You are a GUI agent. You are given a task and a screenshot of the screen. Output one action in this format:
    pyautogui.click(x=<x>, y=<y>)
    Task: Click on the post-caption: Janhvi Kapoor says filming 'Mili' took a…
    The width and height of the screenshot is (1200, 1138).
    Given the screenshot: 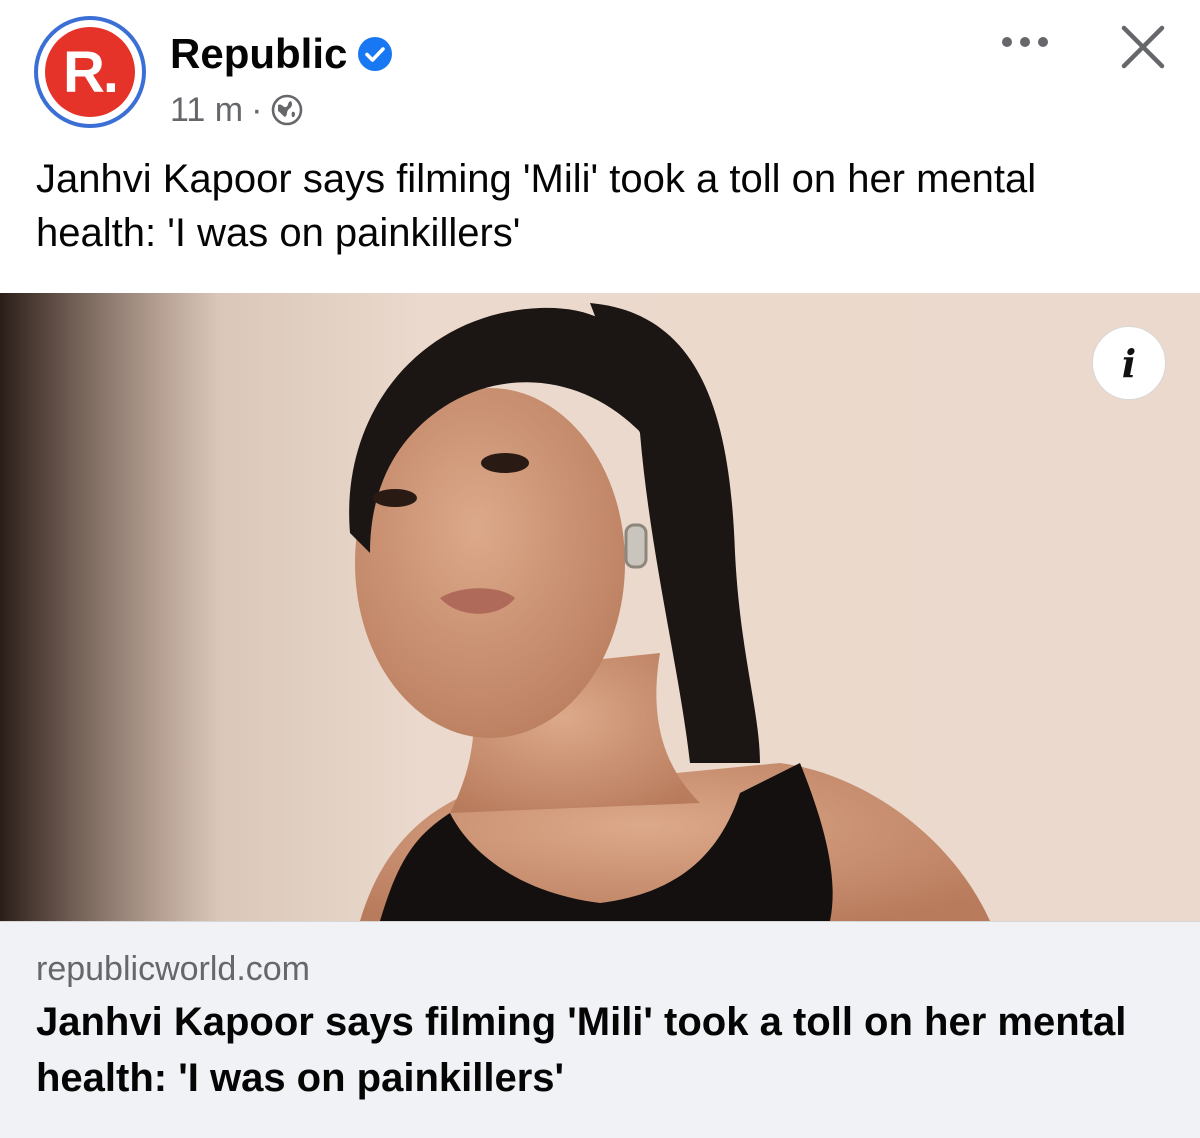 What is the action you would take?
    pyautogui.click(x=536, y=206)
    